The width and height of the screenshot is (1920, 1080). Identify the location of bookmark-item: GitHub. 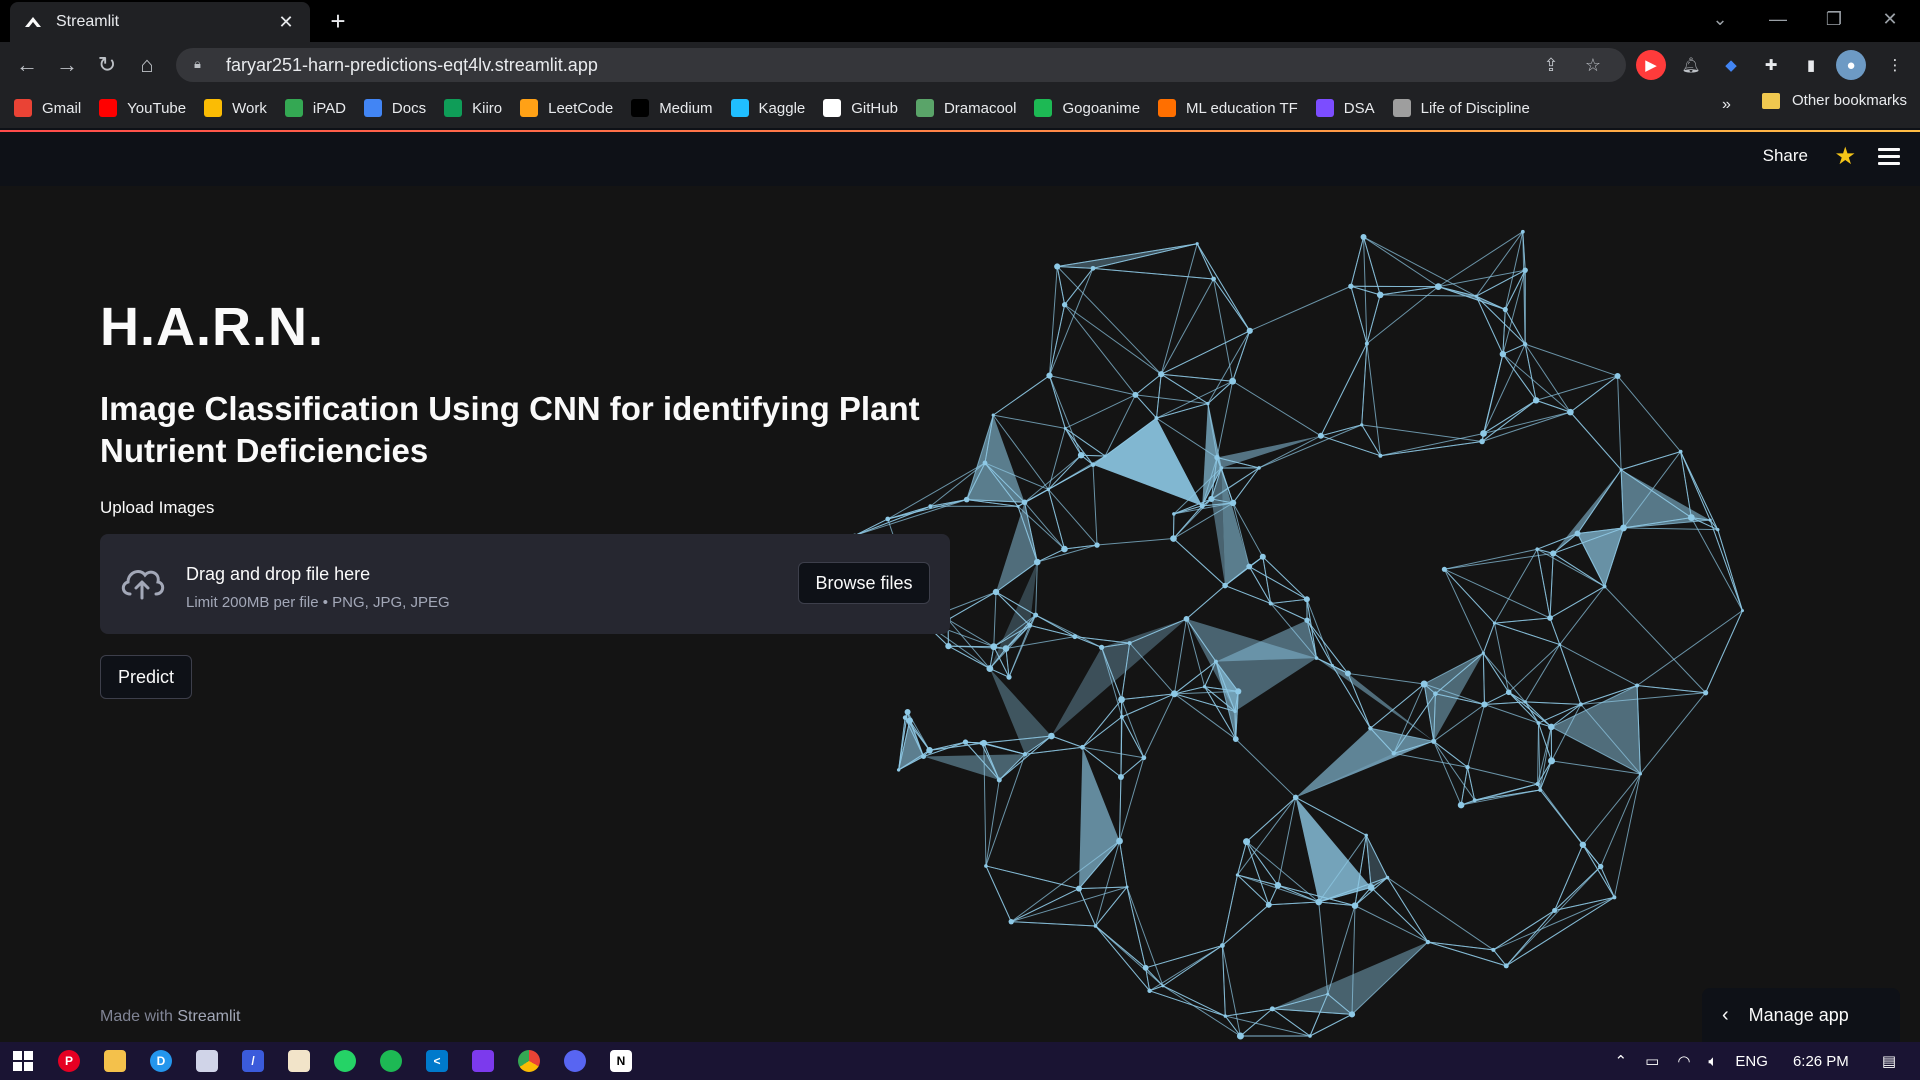
(860, 108).